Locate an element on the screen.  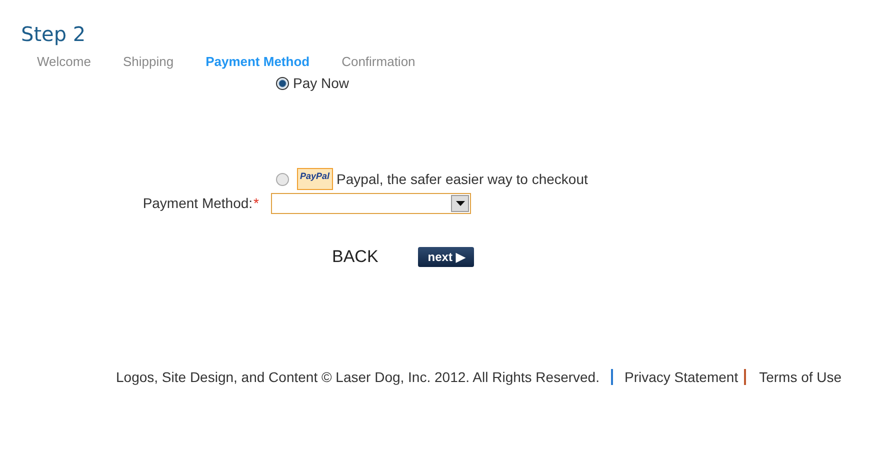
option-label: Pay Now is located at coordinates (321, 83).